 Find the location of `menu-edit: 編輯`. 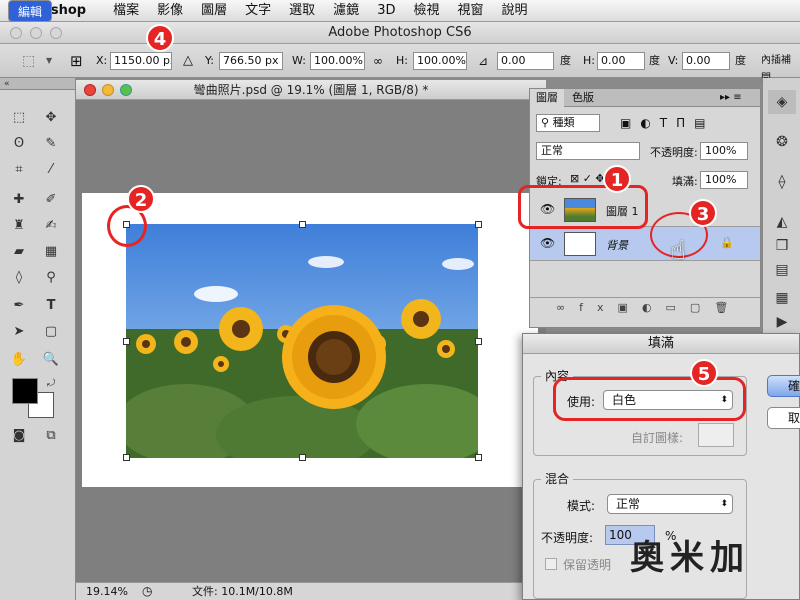

menu-edit: 編輯 is located at coordinates (30, 11).